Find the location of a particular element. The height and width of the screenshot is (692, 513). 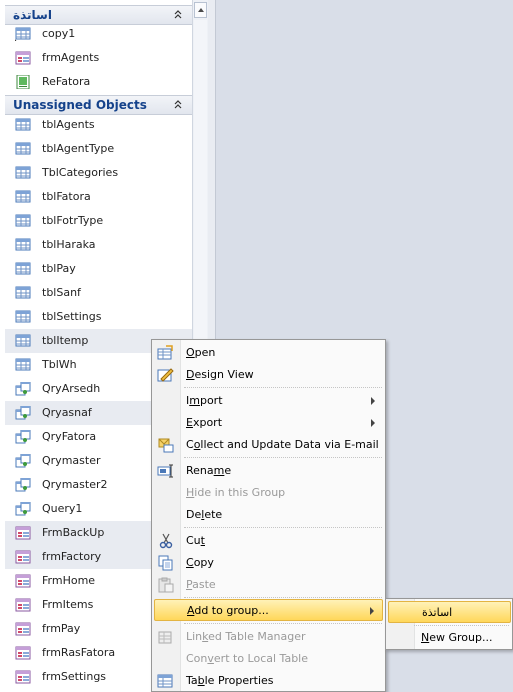

nav-item-label: QryArsedh is located at coordinates (71, 388).